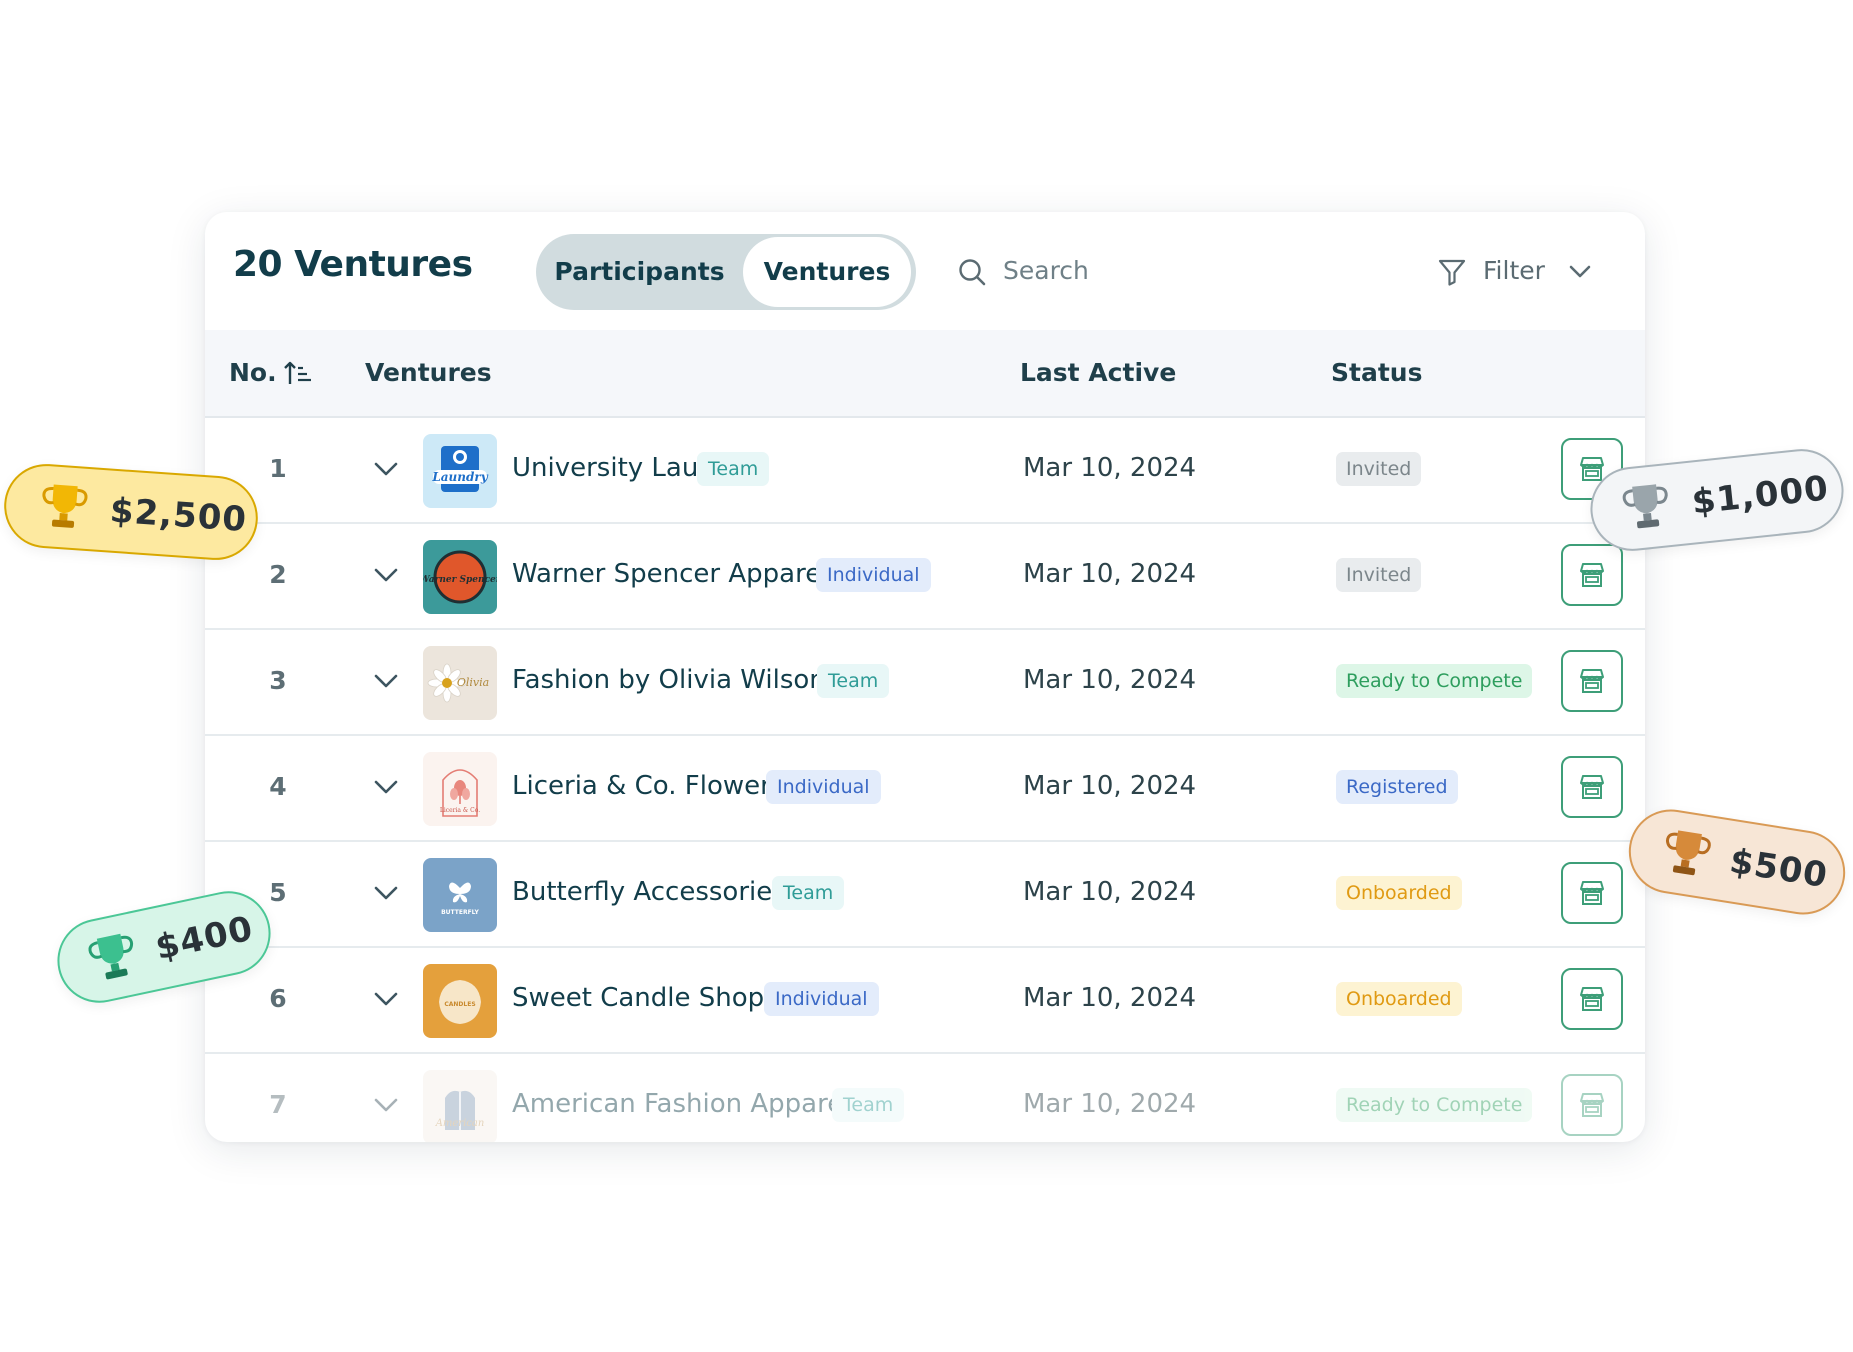  Describe the element at coordinates (460, 895) in the screenshot. I see `venture-logo: BUTTERFLY` at that location.